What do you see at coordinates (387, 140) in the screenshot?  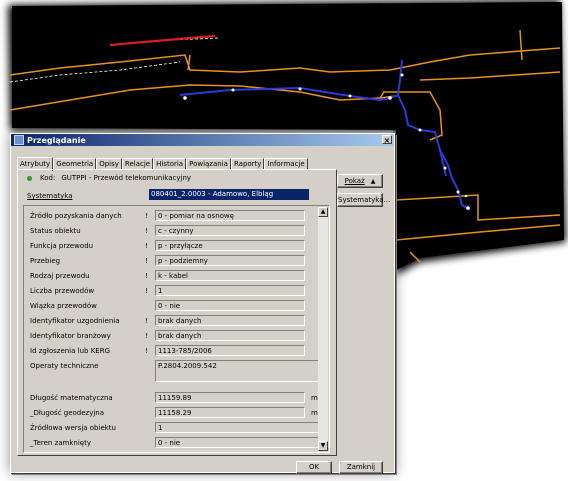 I see `close-icon: ×` at bounding box center [387, 140].